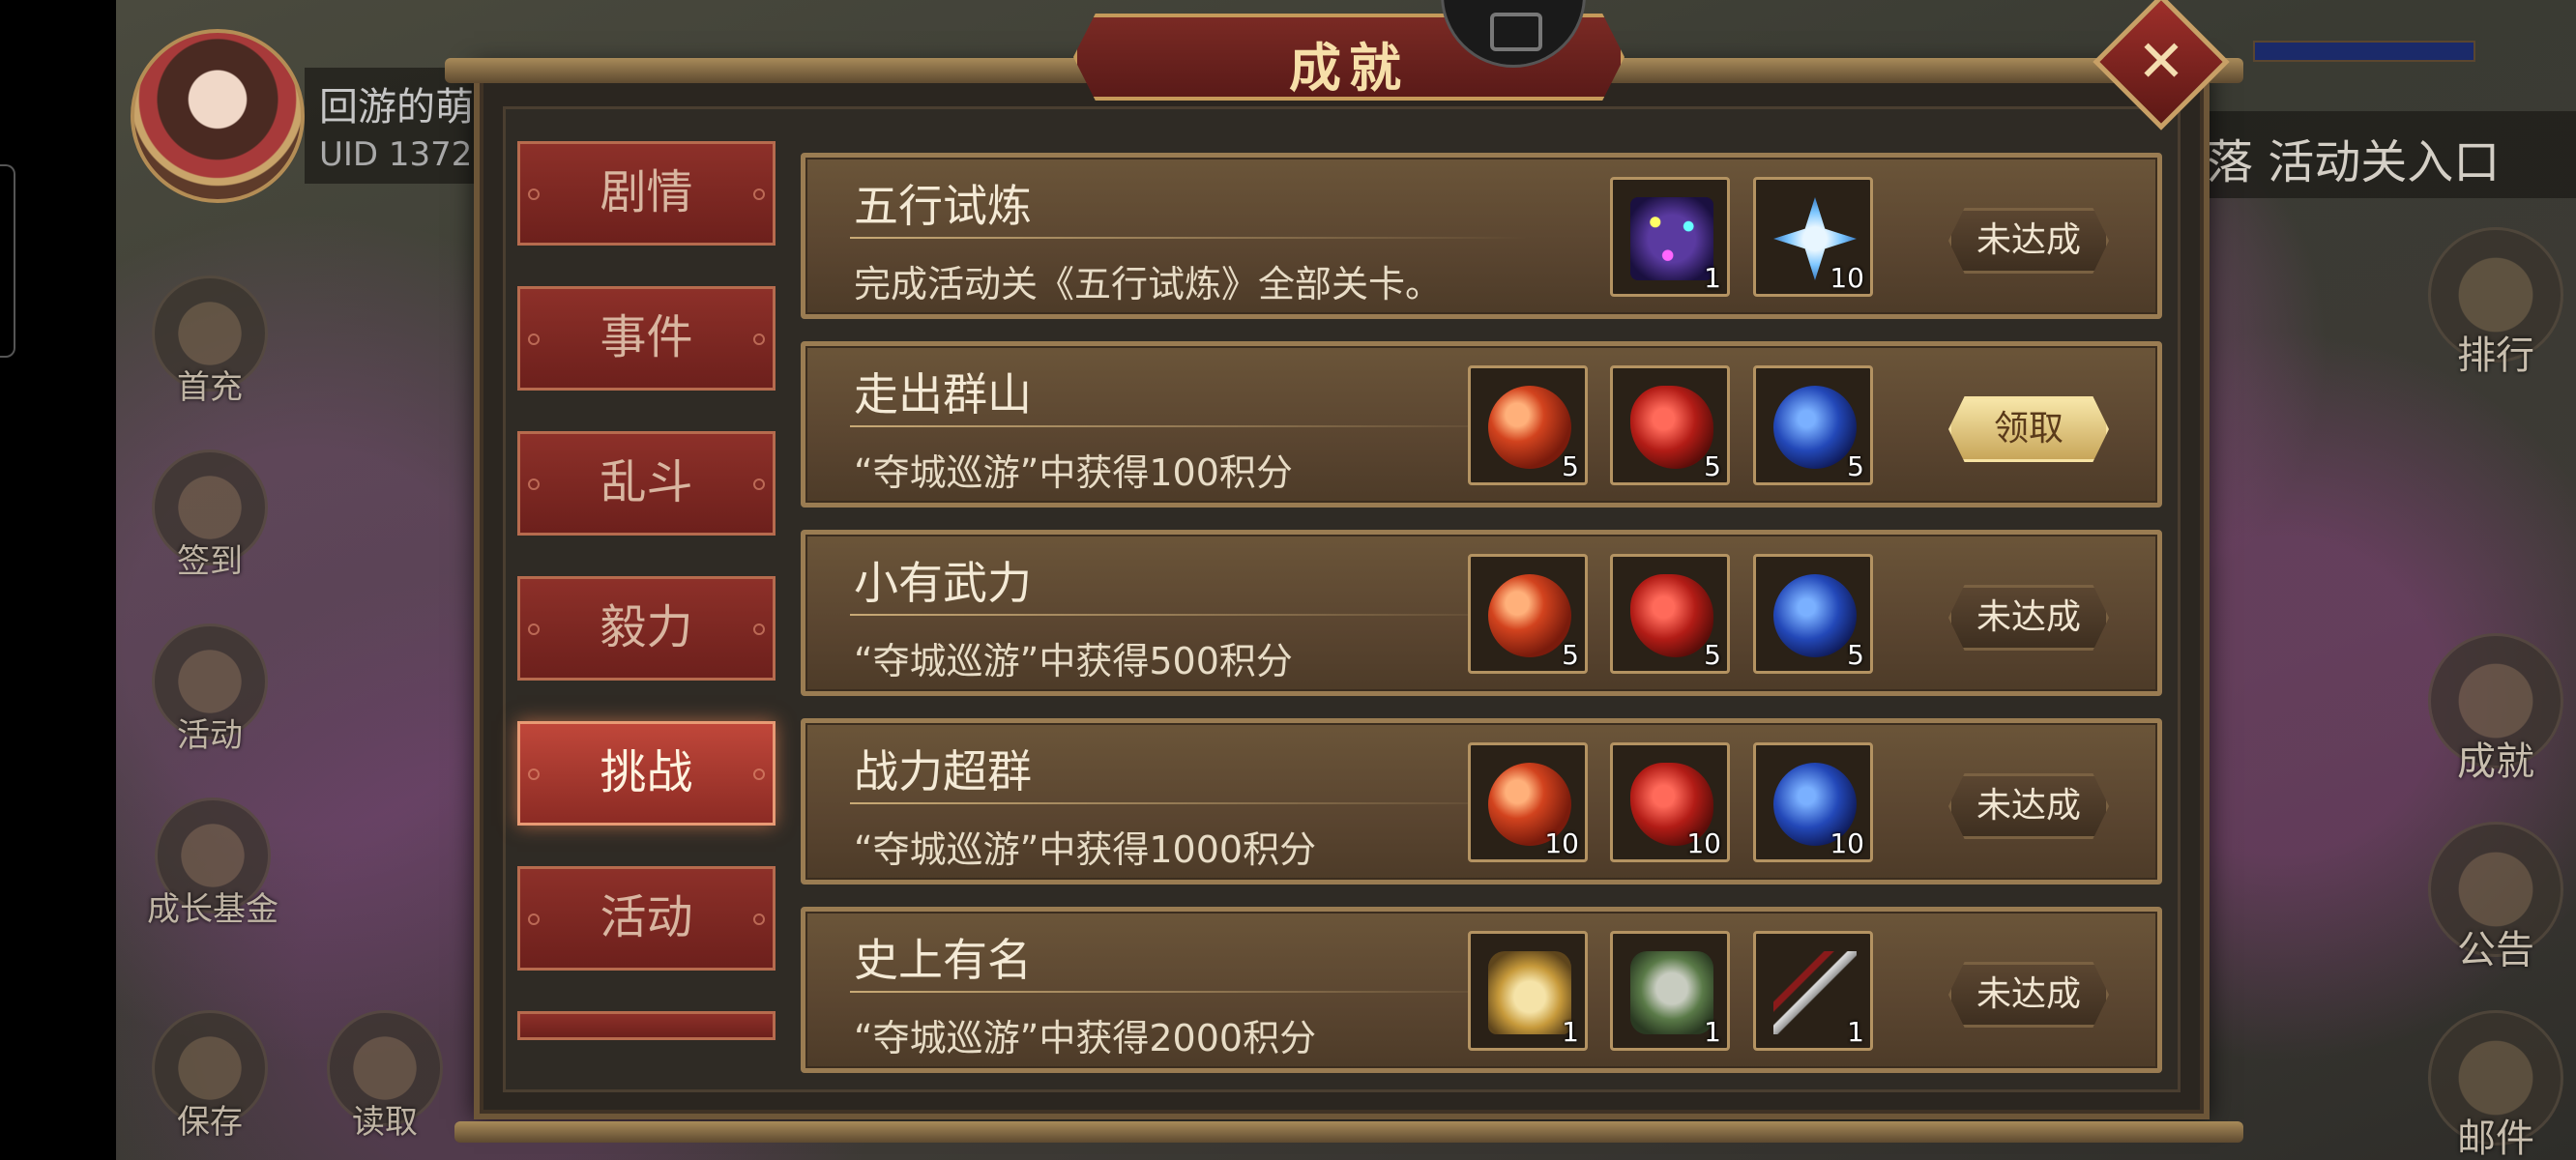 This screenshot has height=1160, width=2576. I want to click on load-label: 读取, so click(385, 1122).